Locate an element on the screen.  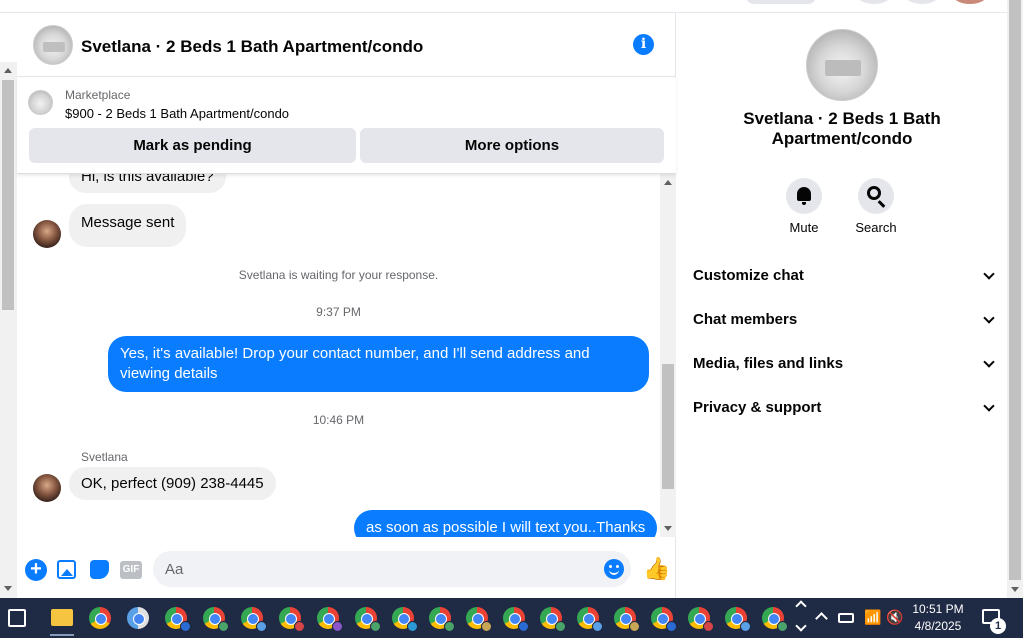
top-profile-avatar is located at coordinates (970, 2).